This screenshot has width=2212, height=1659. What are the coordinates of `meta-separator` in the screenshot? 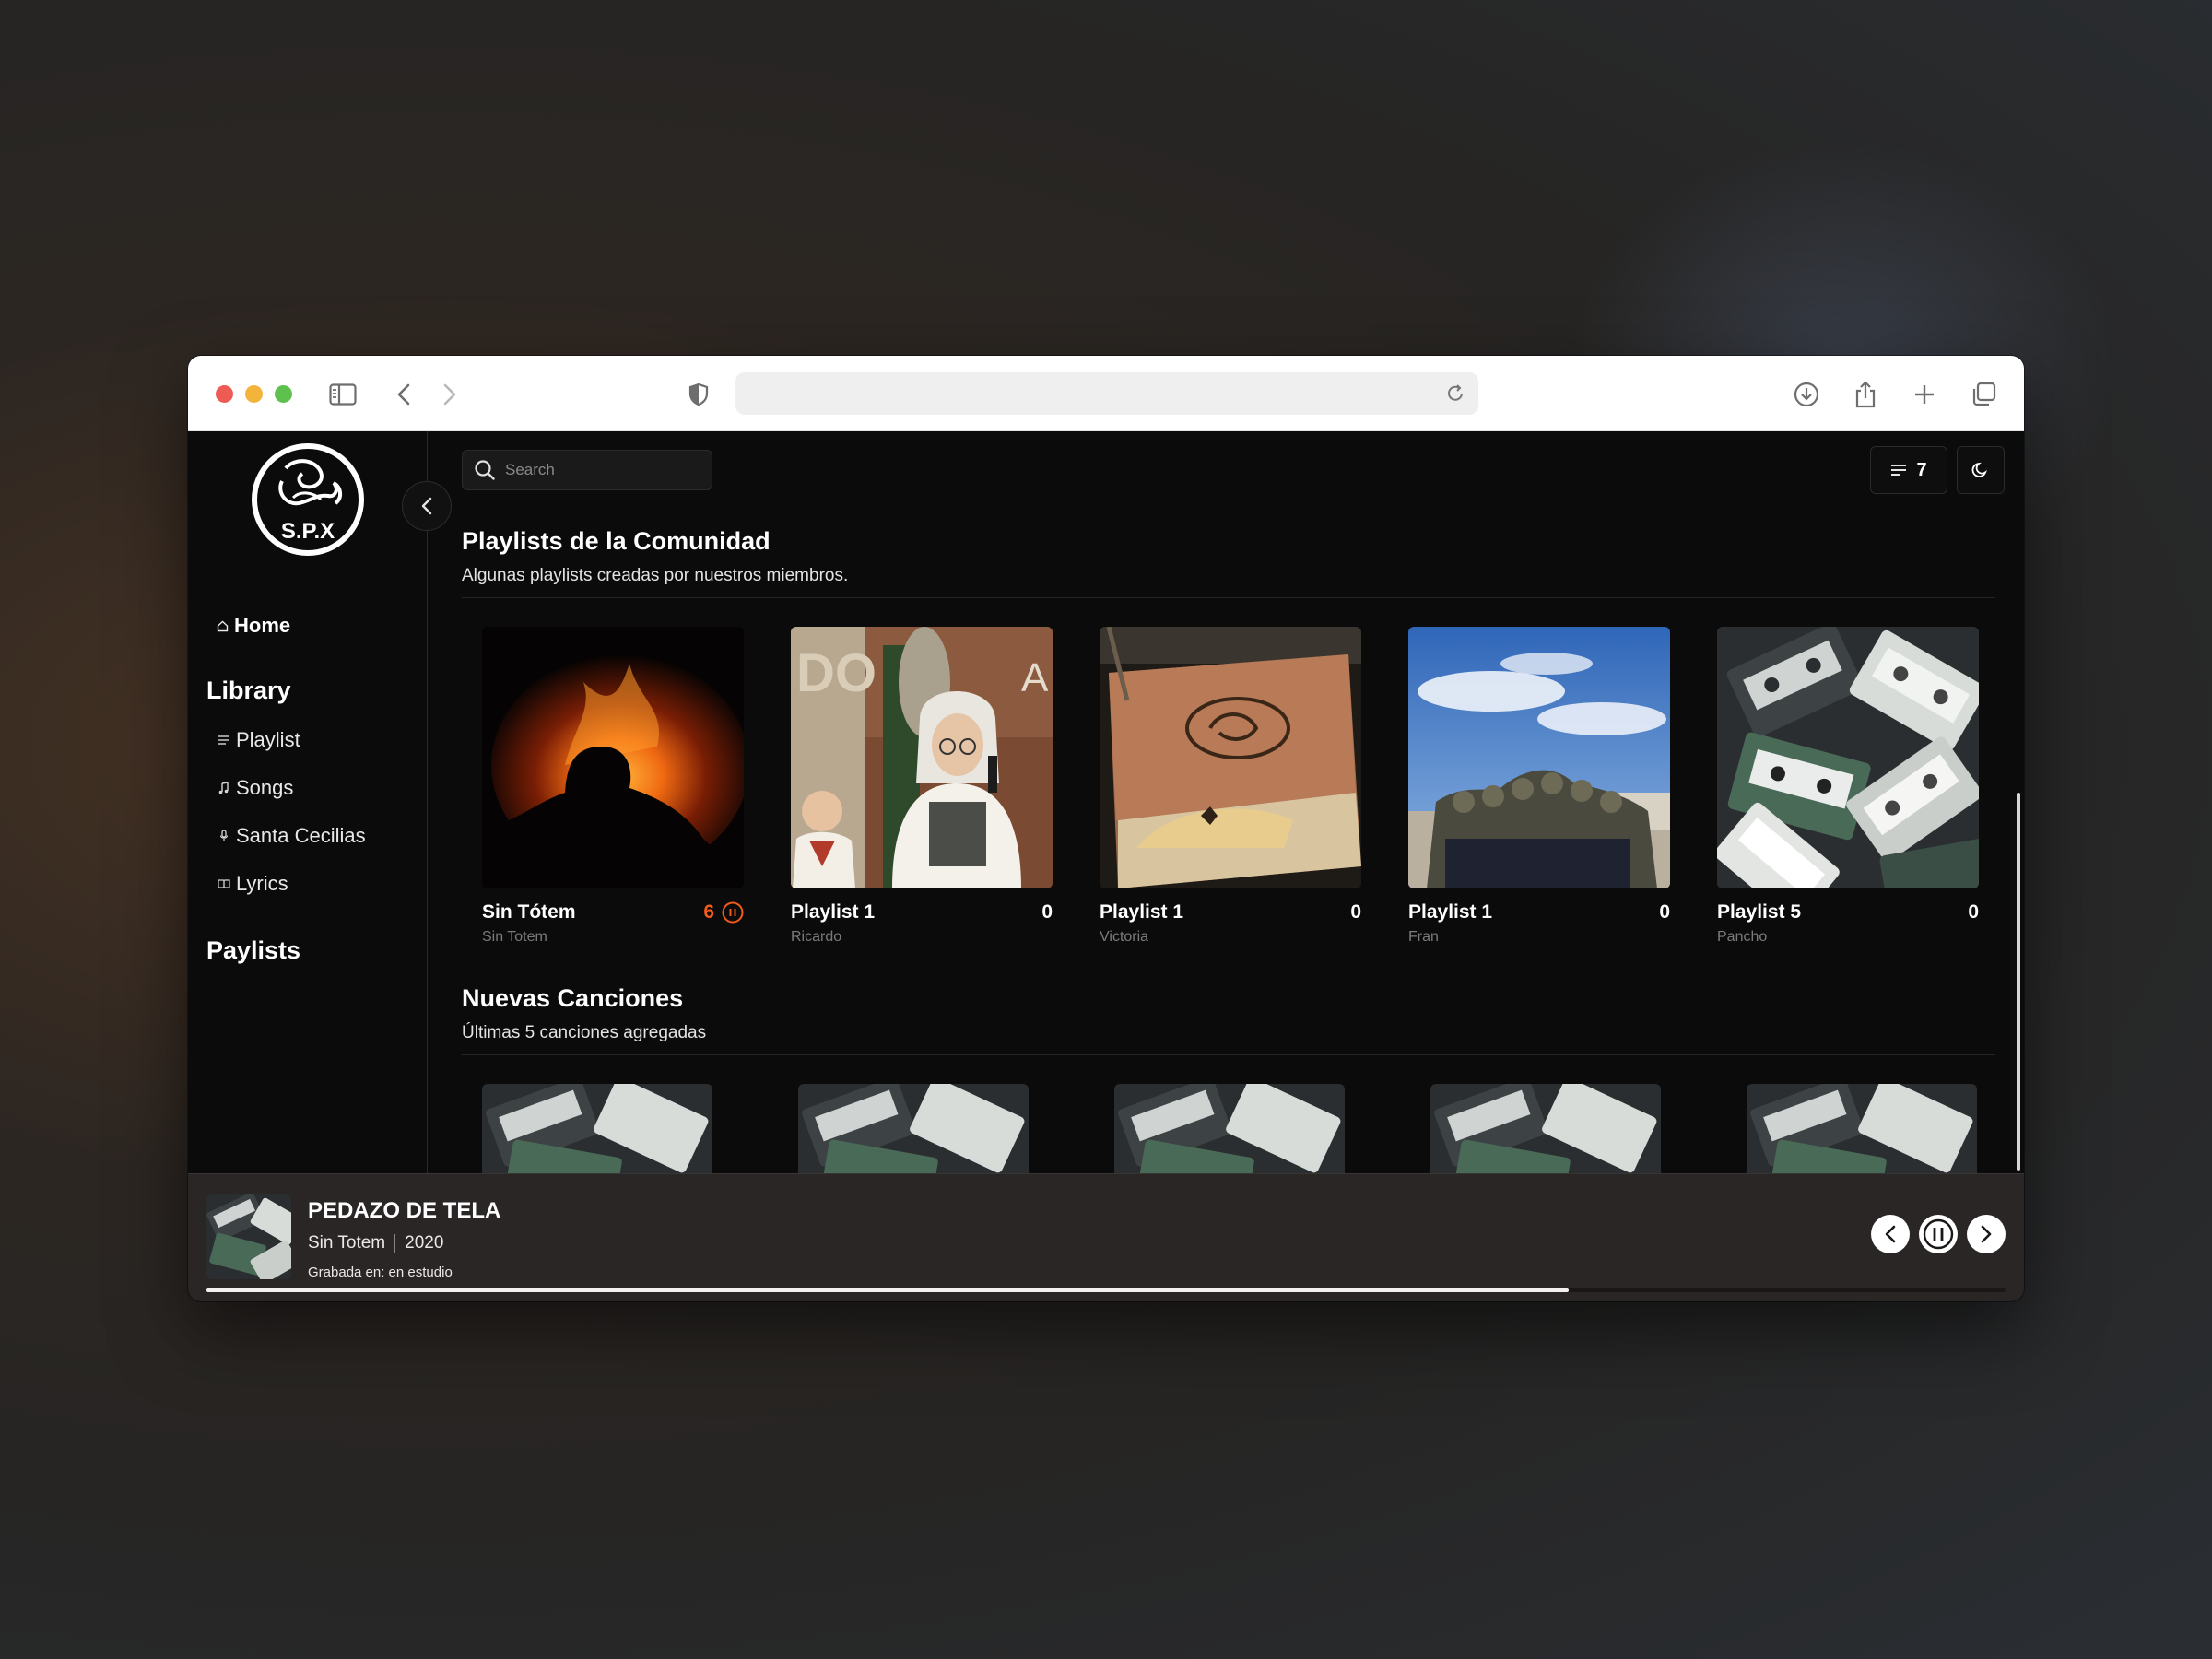 It's located at (395, 1243).